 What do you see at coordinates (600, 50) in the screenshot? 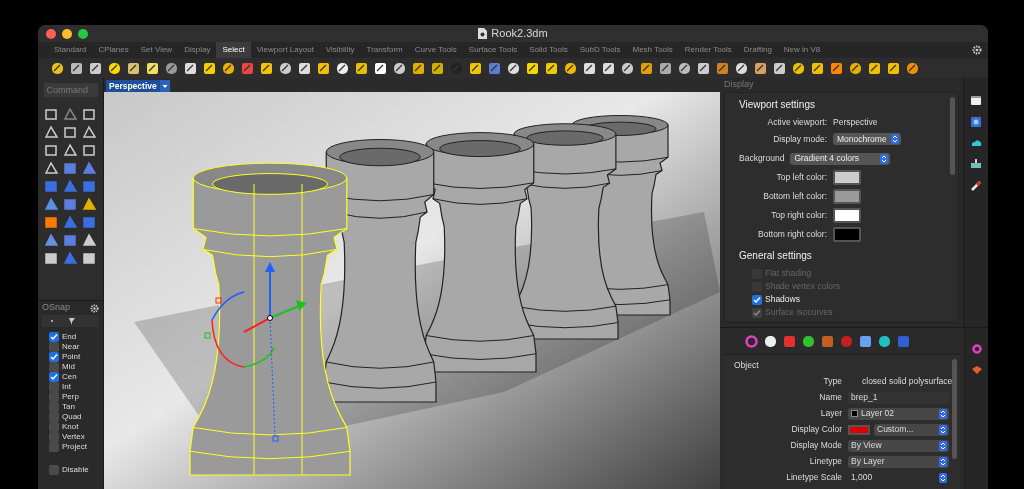
I see `toolbar-tab: SubD Tools` at bounding box center [600, 50].